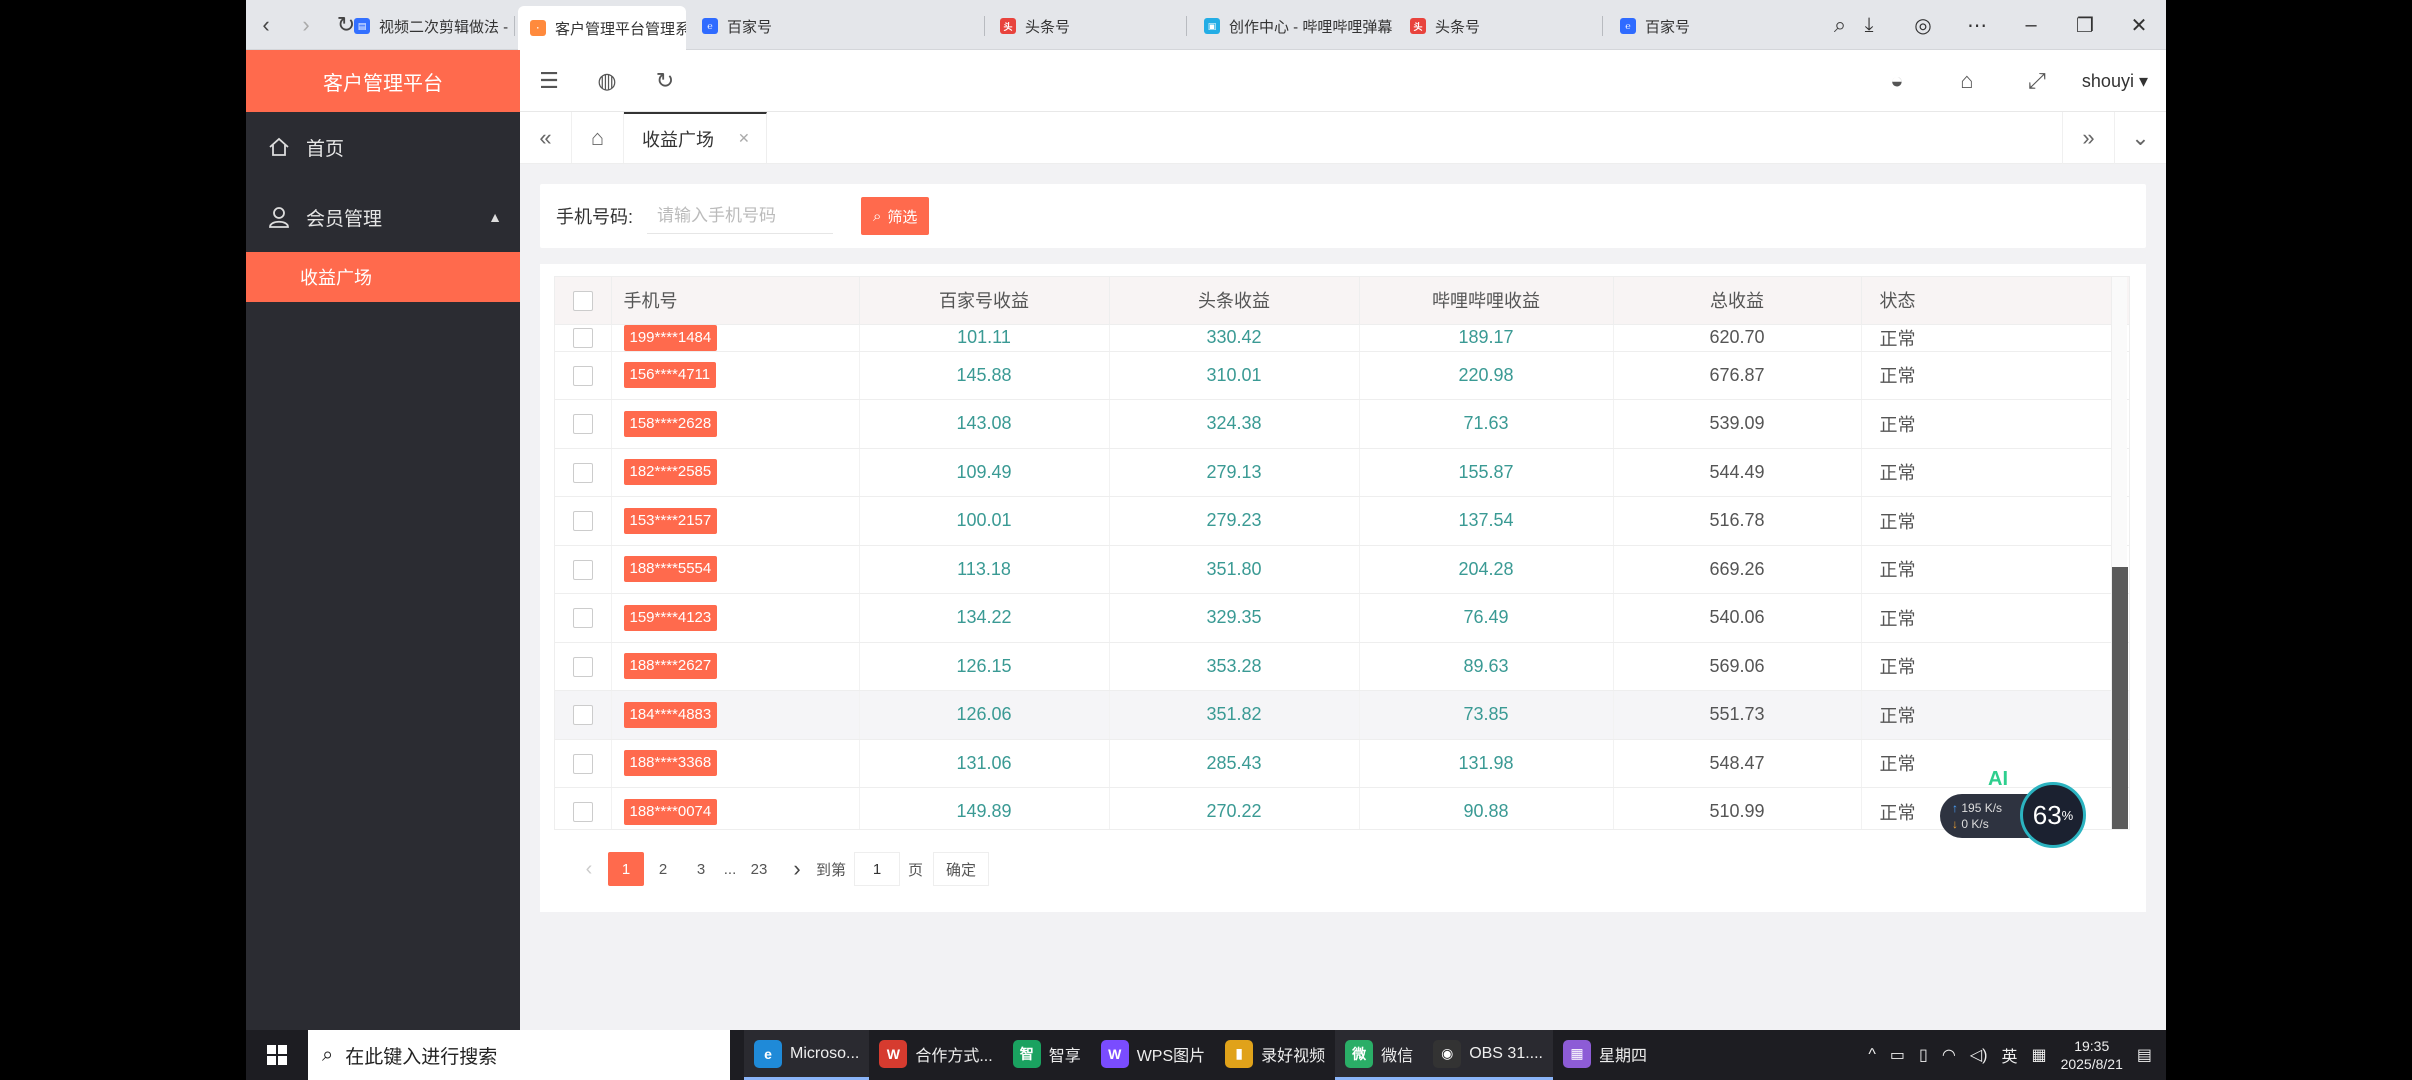  I want to click on collapse-menu-icon: ☰, so click(549, 81).